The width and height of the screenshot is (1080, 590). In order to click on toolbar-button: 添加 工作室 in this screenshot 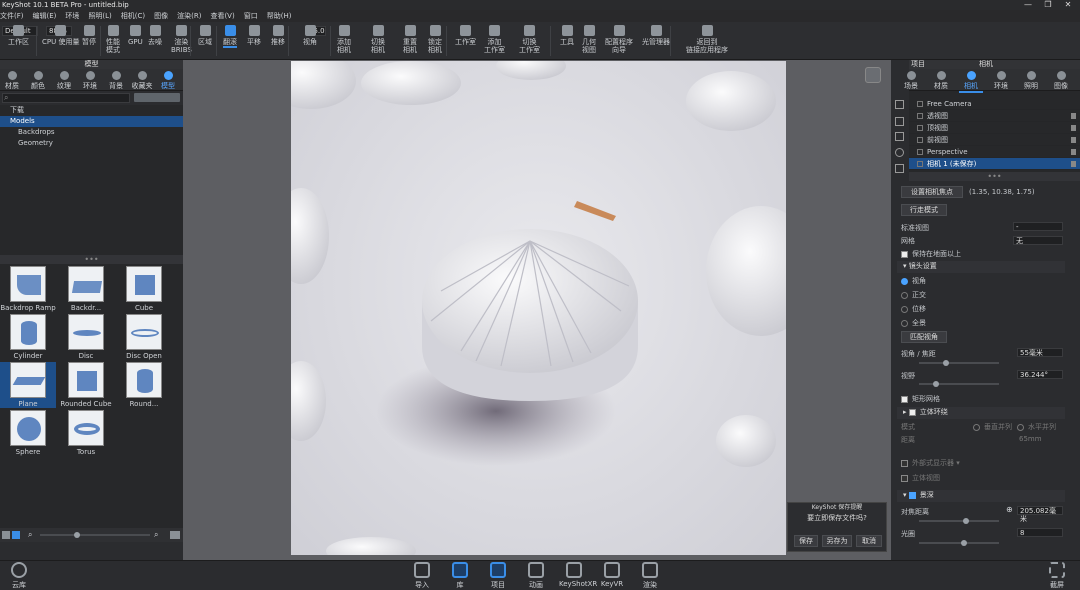, I will do `click(494, 39)`.